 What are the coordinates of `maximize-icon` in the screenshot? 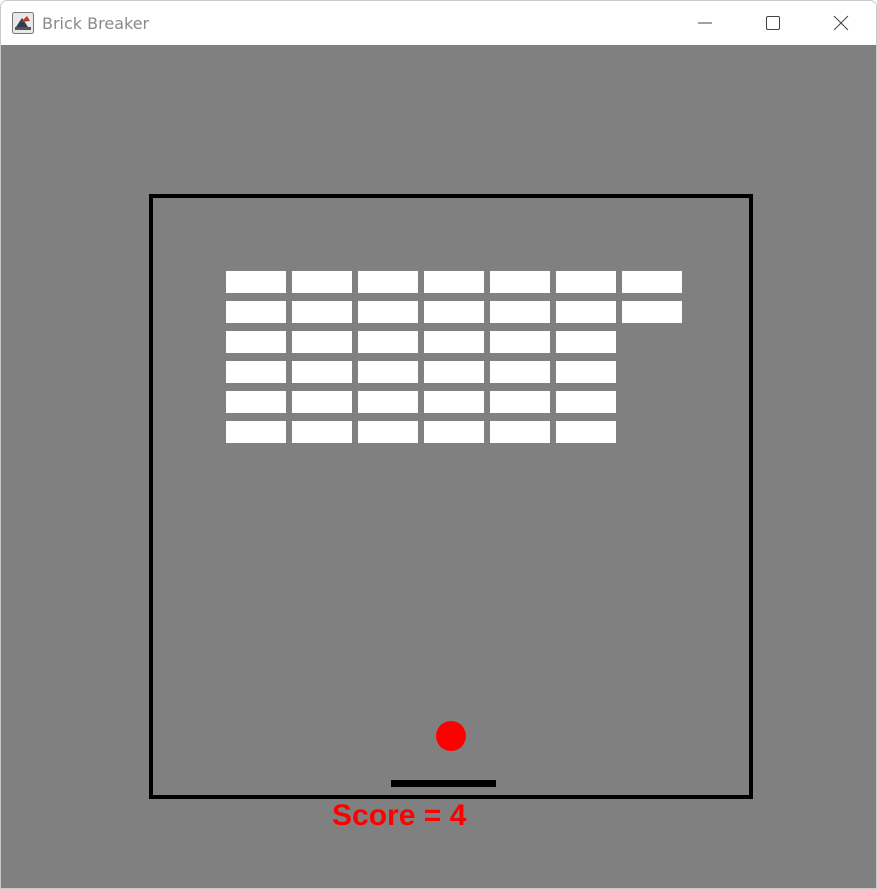 It's located at (773, 23).